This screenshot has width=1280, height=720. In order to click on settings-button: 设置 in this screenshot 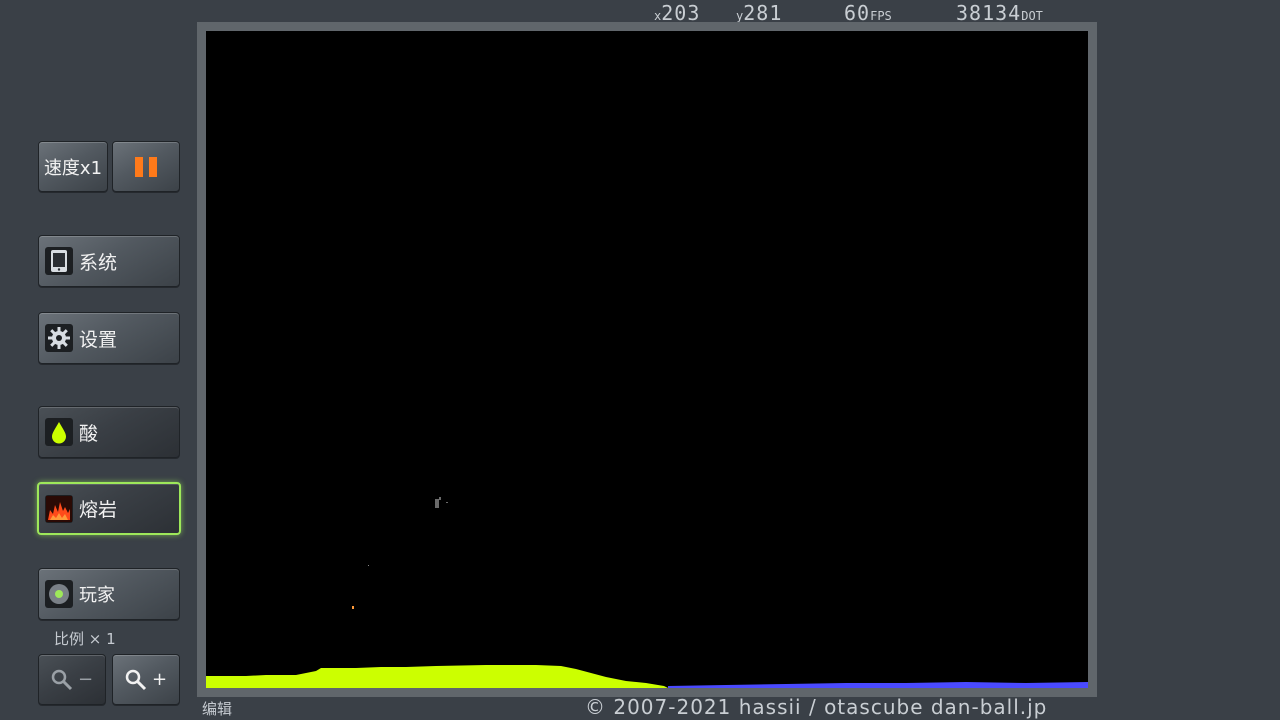, I will do `click(109, 338)`.